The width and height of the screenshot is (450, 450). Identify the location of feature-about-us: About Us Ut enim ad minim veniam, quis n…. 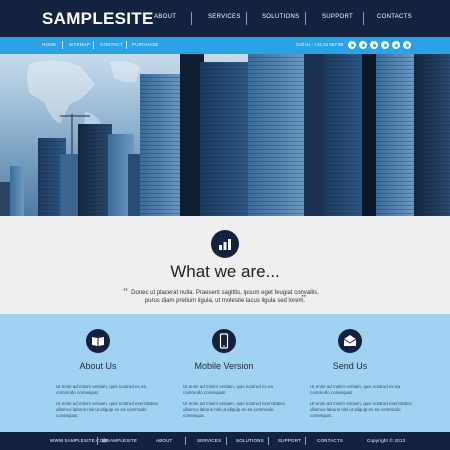
(121, 373).